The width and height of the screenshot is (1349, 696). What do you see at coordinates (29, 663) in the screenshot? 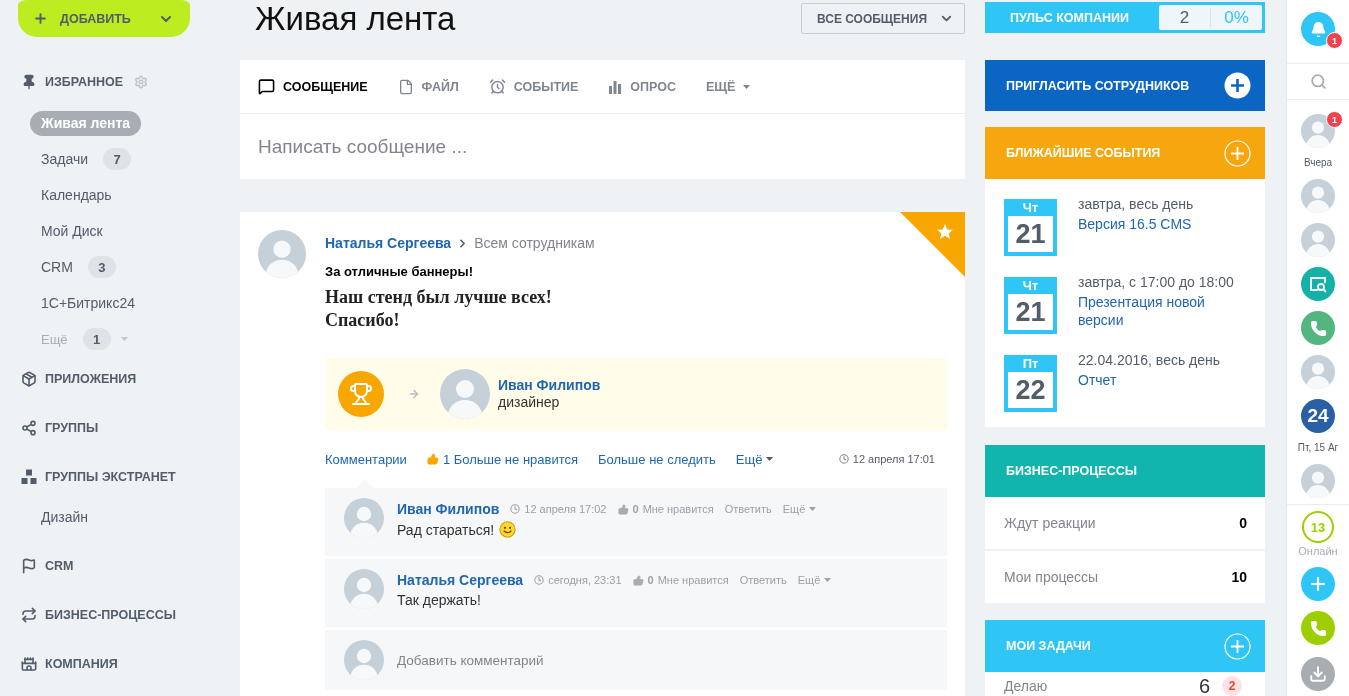
I see `castle-icon` at bounding box center [29, 663].